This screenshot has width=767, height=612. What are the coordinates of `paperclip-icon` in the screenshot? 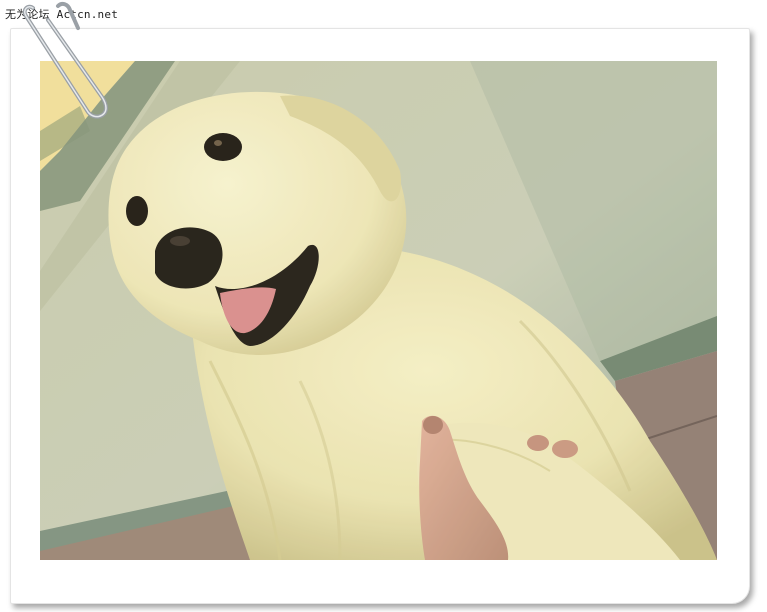 It's located at (65, 60).